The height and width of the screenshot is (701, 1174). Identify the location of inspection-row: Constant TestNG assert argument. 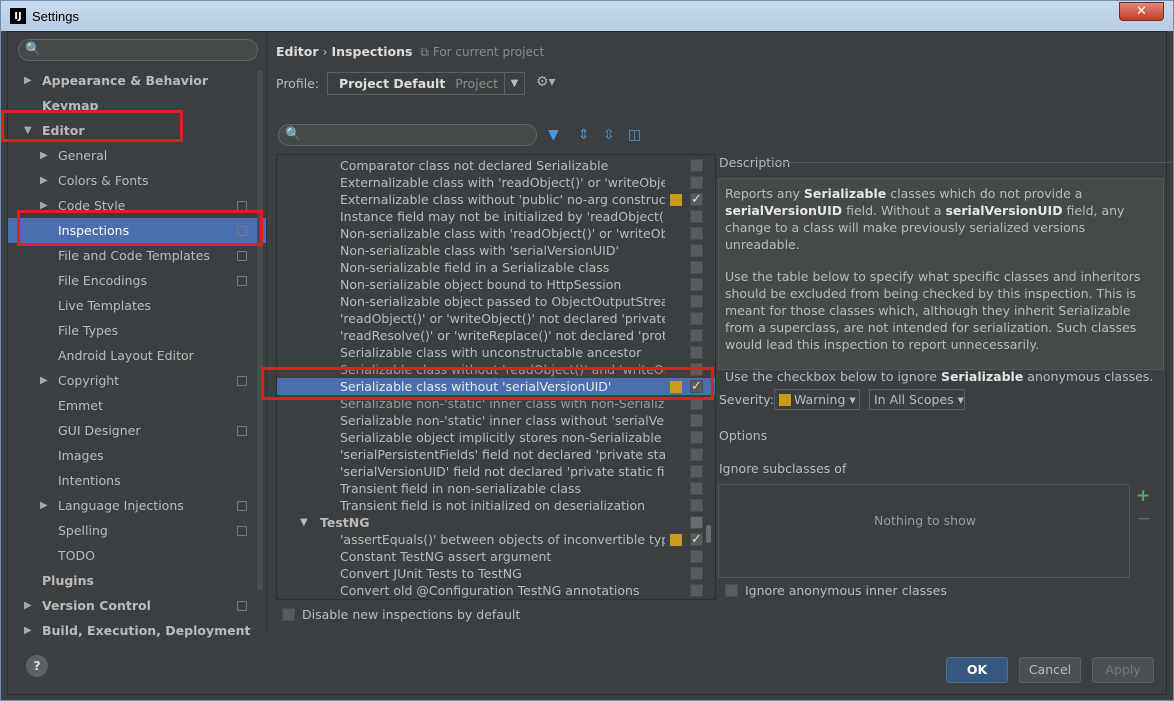
(496, 556).